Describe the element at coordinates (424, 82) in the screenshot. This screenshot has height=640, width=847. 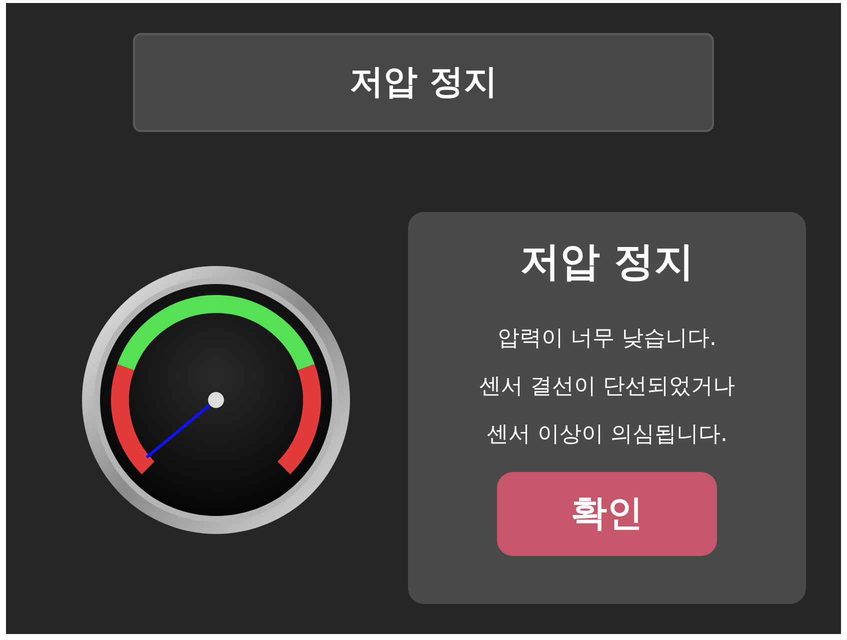
I see `header-title: 저압 정지` at that location.